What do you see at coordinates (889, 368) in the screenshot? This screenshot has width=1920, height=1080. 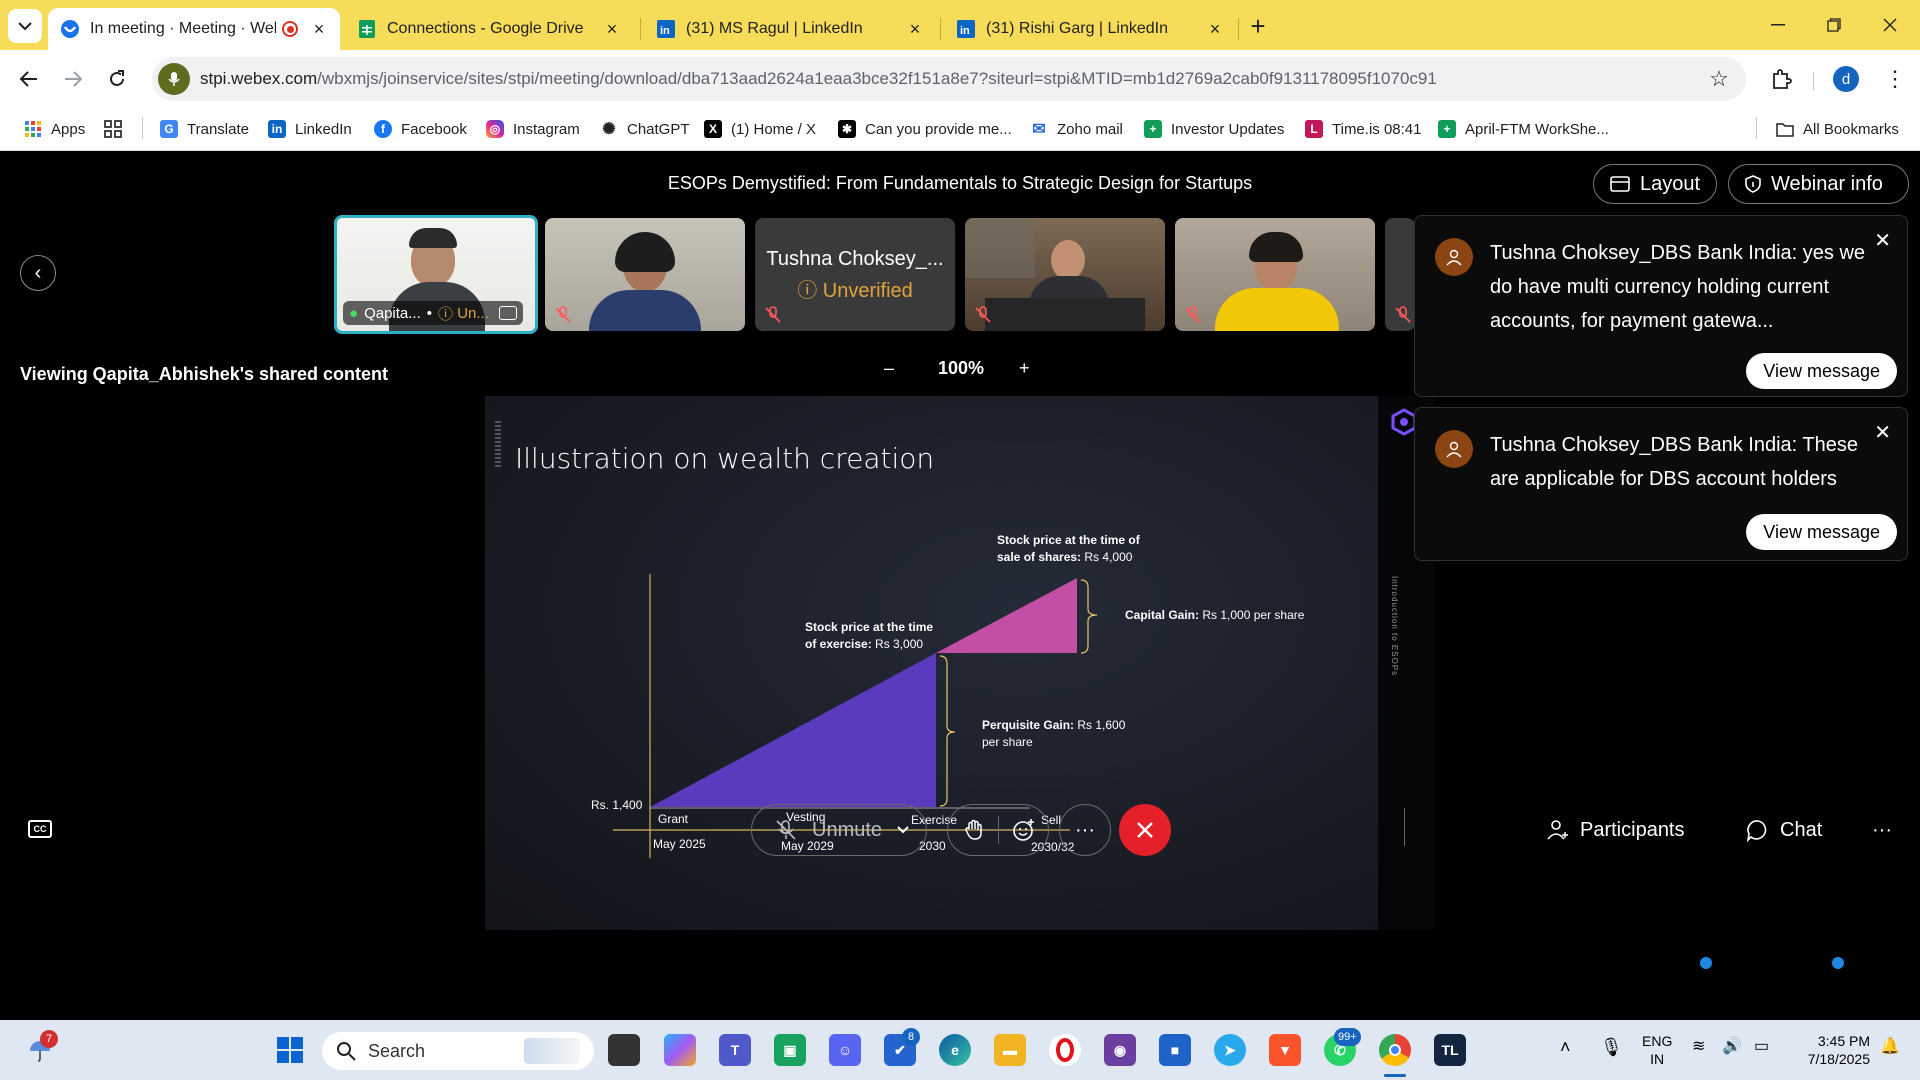 I see `zoom-out-button: –` at bounding box center [889, 368].